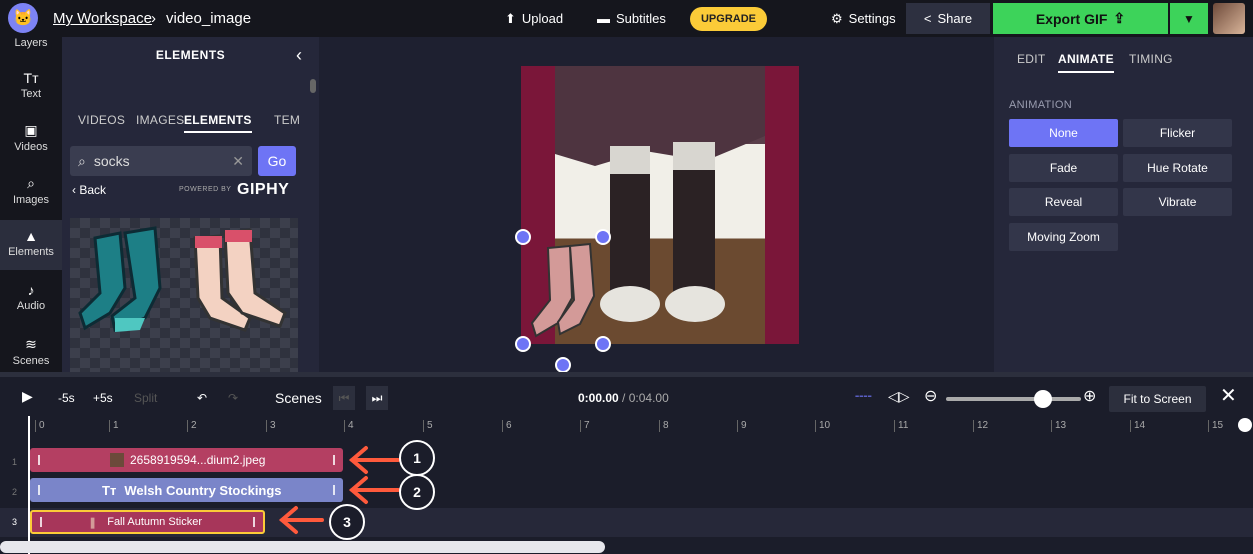 The height and width of the screenshot is (554, 1253). I want to click on chevron-down-icon: ▼, so click(1189, 18).